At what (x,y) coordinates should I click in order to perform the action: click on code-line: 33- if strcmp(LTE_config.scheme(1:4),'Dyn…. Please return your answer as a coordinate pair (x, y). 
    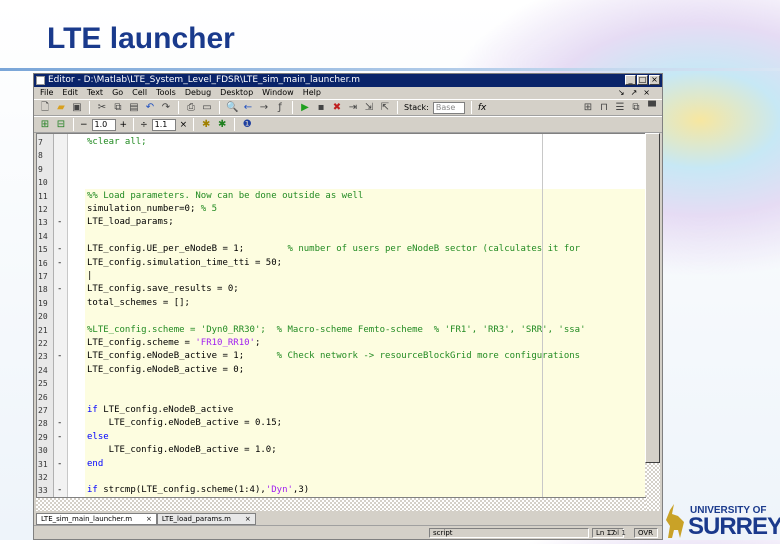
    Looking at the image, I should click on (341, 490).